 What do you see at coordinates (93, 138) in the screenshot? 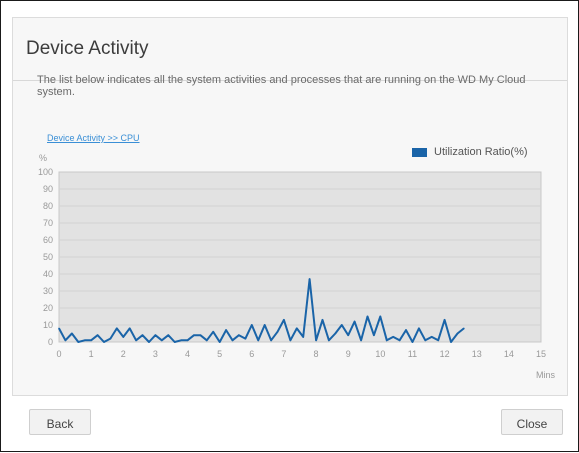
I see `breadcrumb-device-activity-cpu: Device Activity >> CPU` at bounding box center [93, 138].